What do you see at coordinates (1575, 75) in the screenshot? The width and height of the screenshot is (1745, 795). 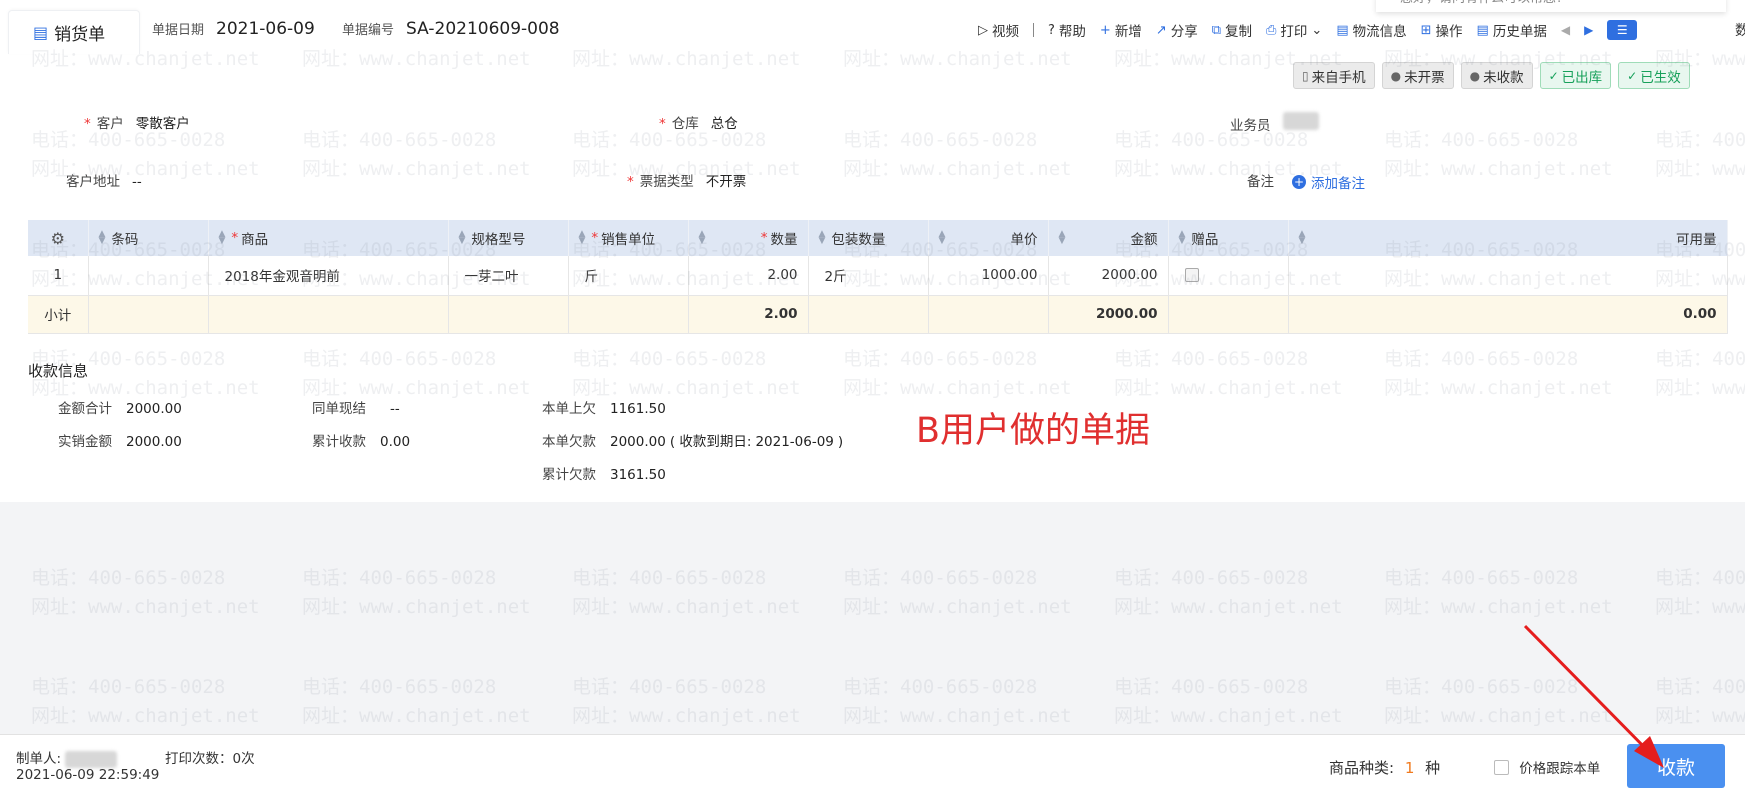 I see `status-badge: ✓ 已出库` at bounding box center [1575, 75].